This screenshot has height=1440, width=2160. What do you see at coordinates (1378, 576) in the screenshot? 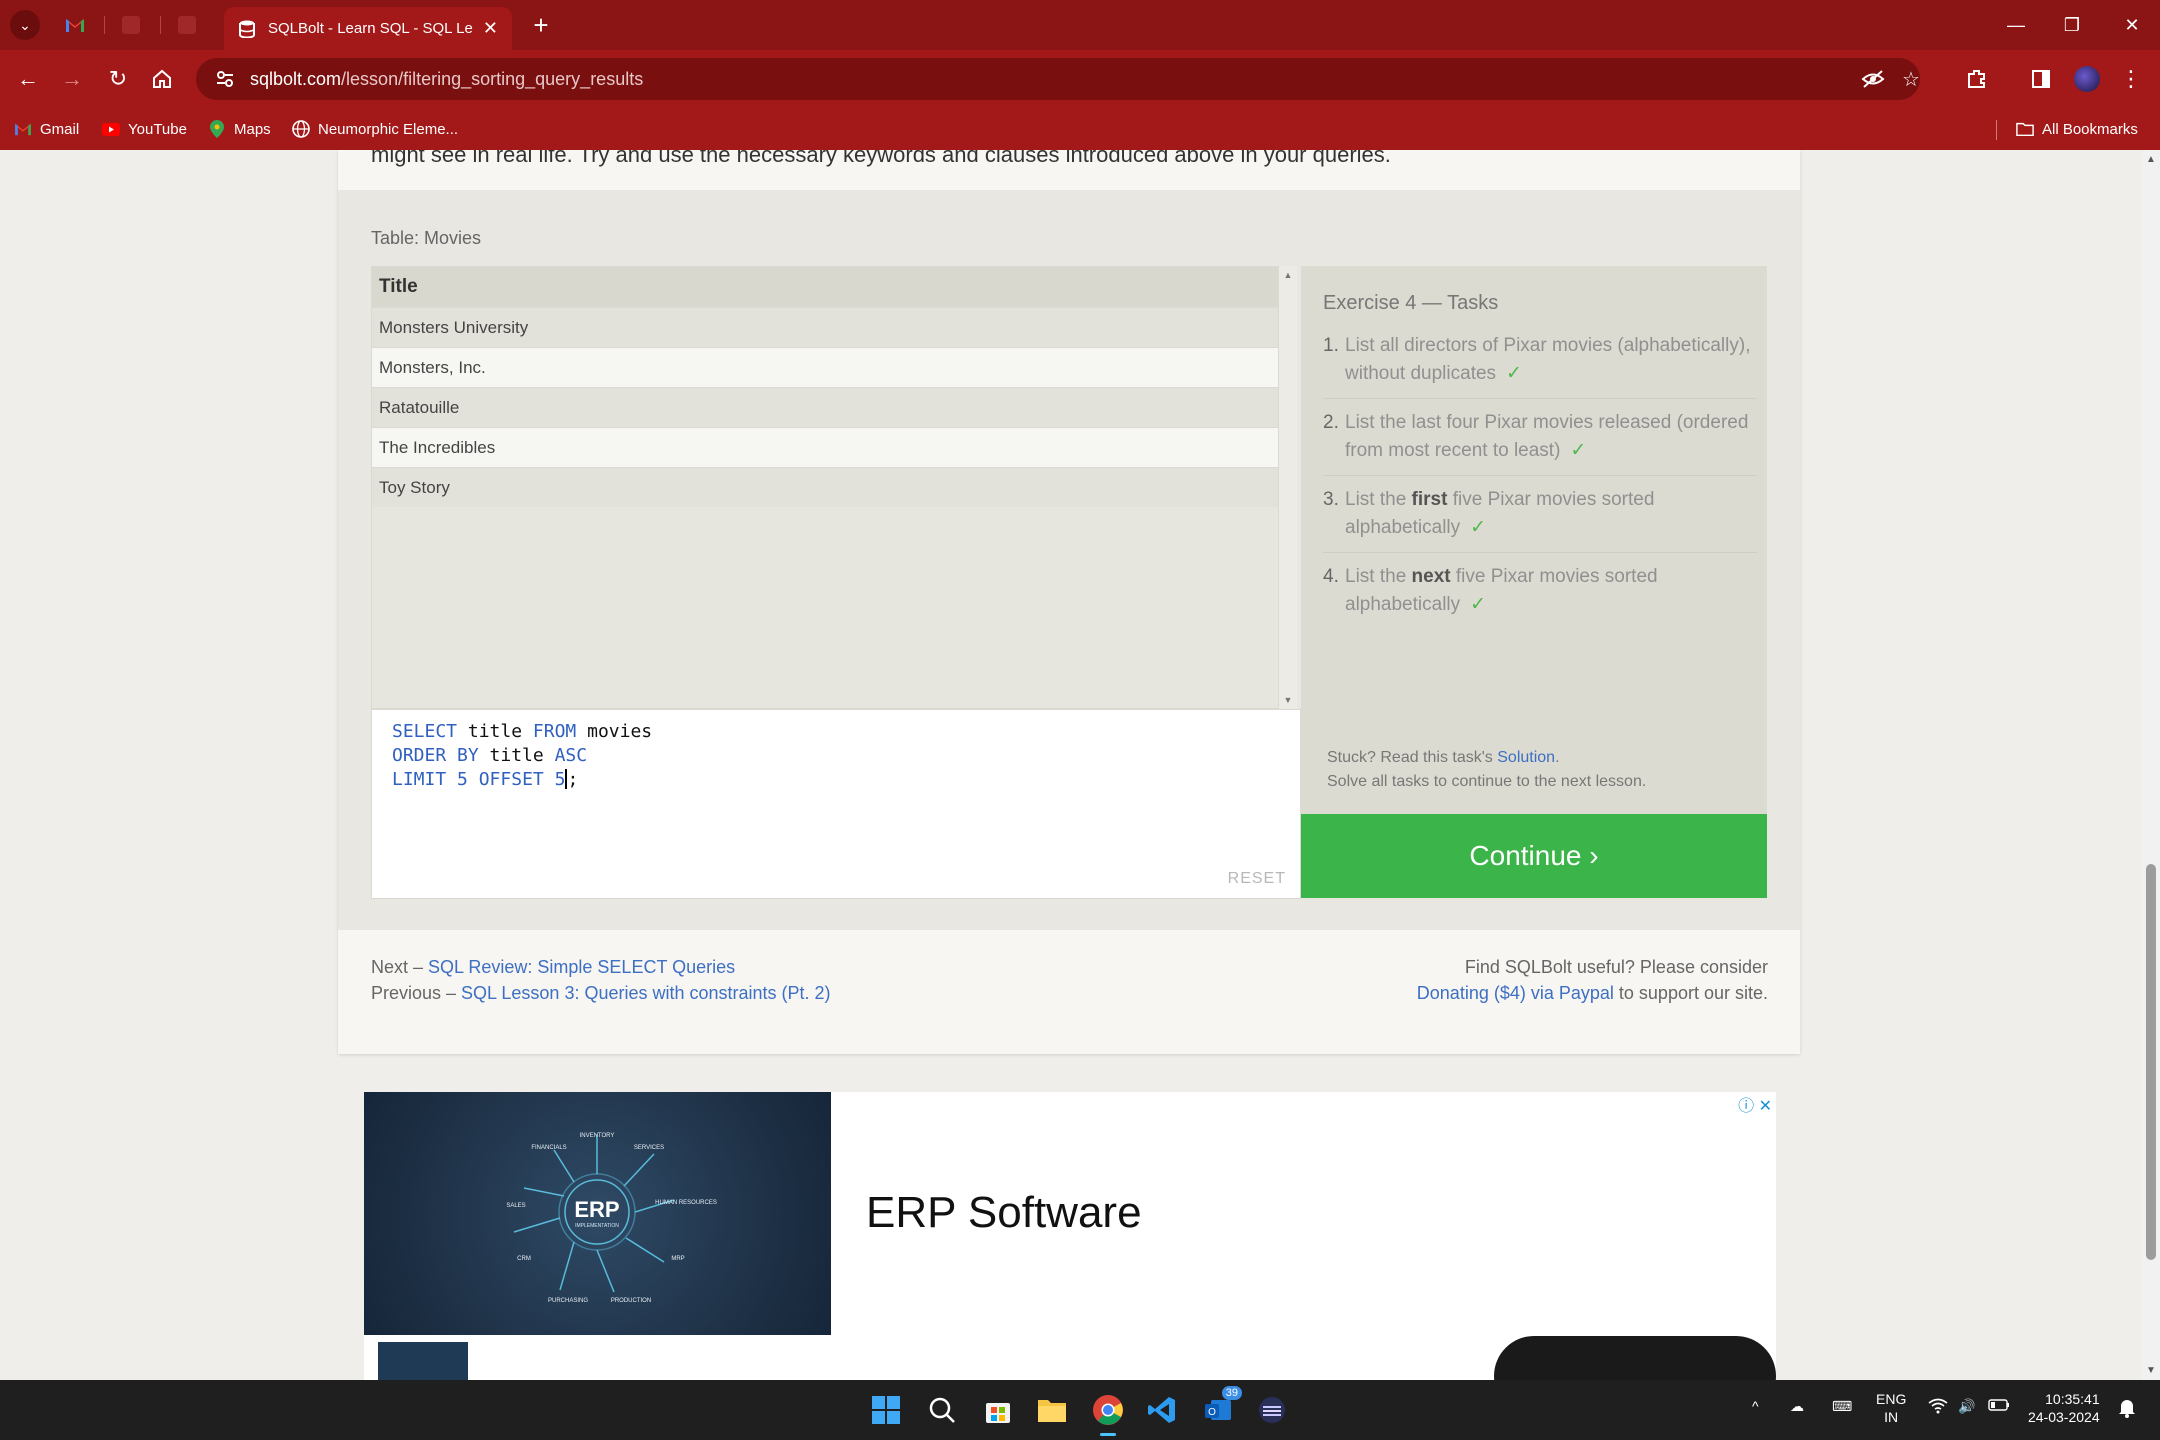
I see `task-text-part: List the` at bounding box center [1378, 576].